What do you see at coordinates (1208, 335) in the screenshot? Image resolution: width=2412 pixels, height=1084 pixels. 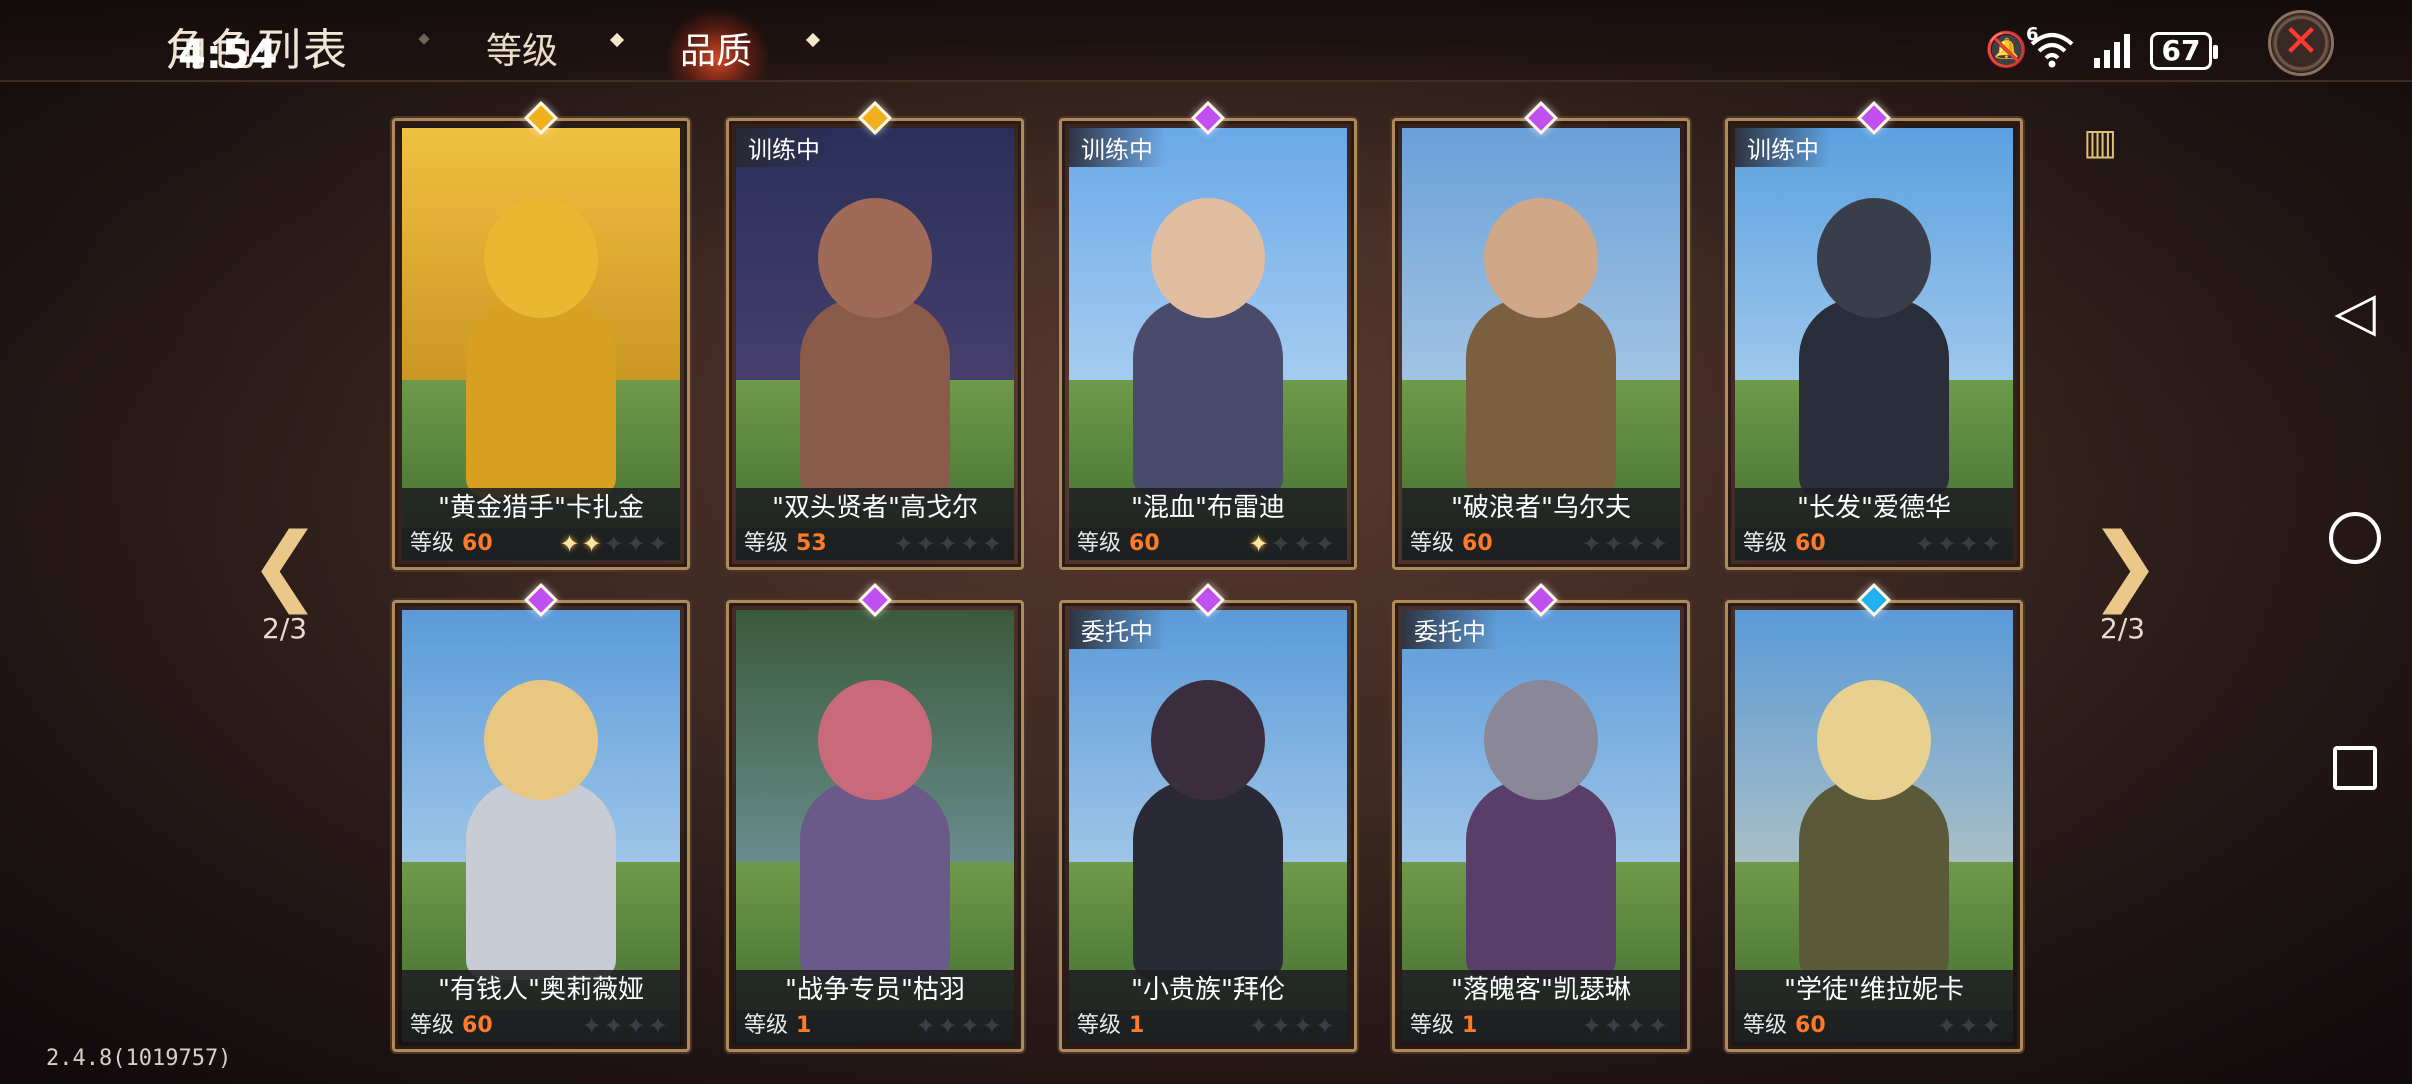 I see `character-card: 训练中 "混血"布雷迪 等级 60 ✦✦✦✦` at bounding box center [1208, 335].